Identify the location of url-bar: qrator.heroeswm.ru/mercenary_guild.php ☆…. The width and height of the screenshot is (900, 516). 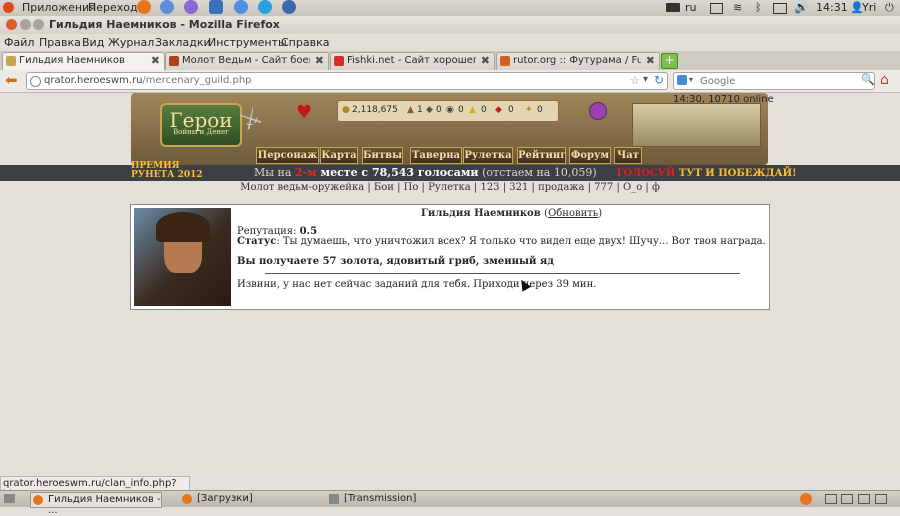
(347, 81).